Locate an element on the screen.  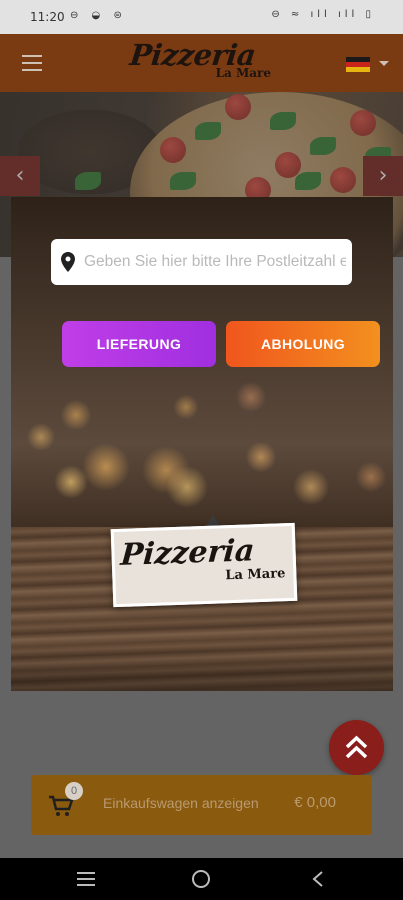
pizzeria-logo: Pizzeria La Mare is located at coordinates (201, 63).